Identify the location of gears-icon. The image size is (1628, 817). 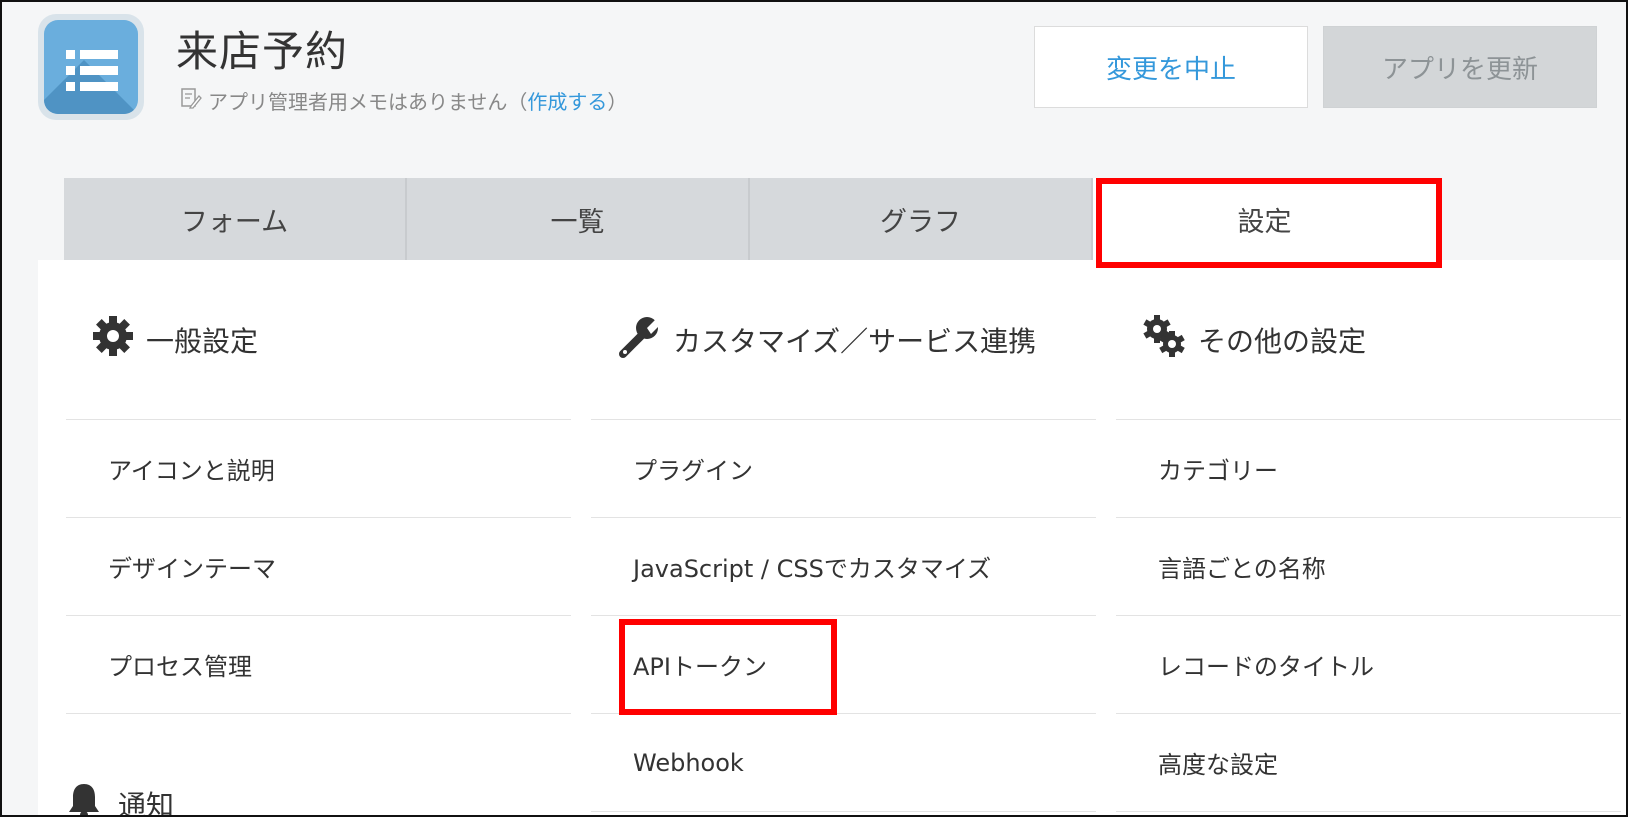
(1164, 339).